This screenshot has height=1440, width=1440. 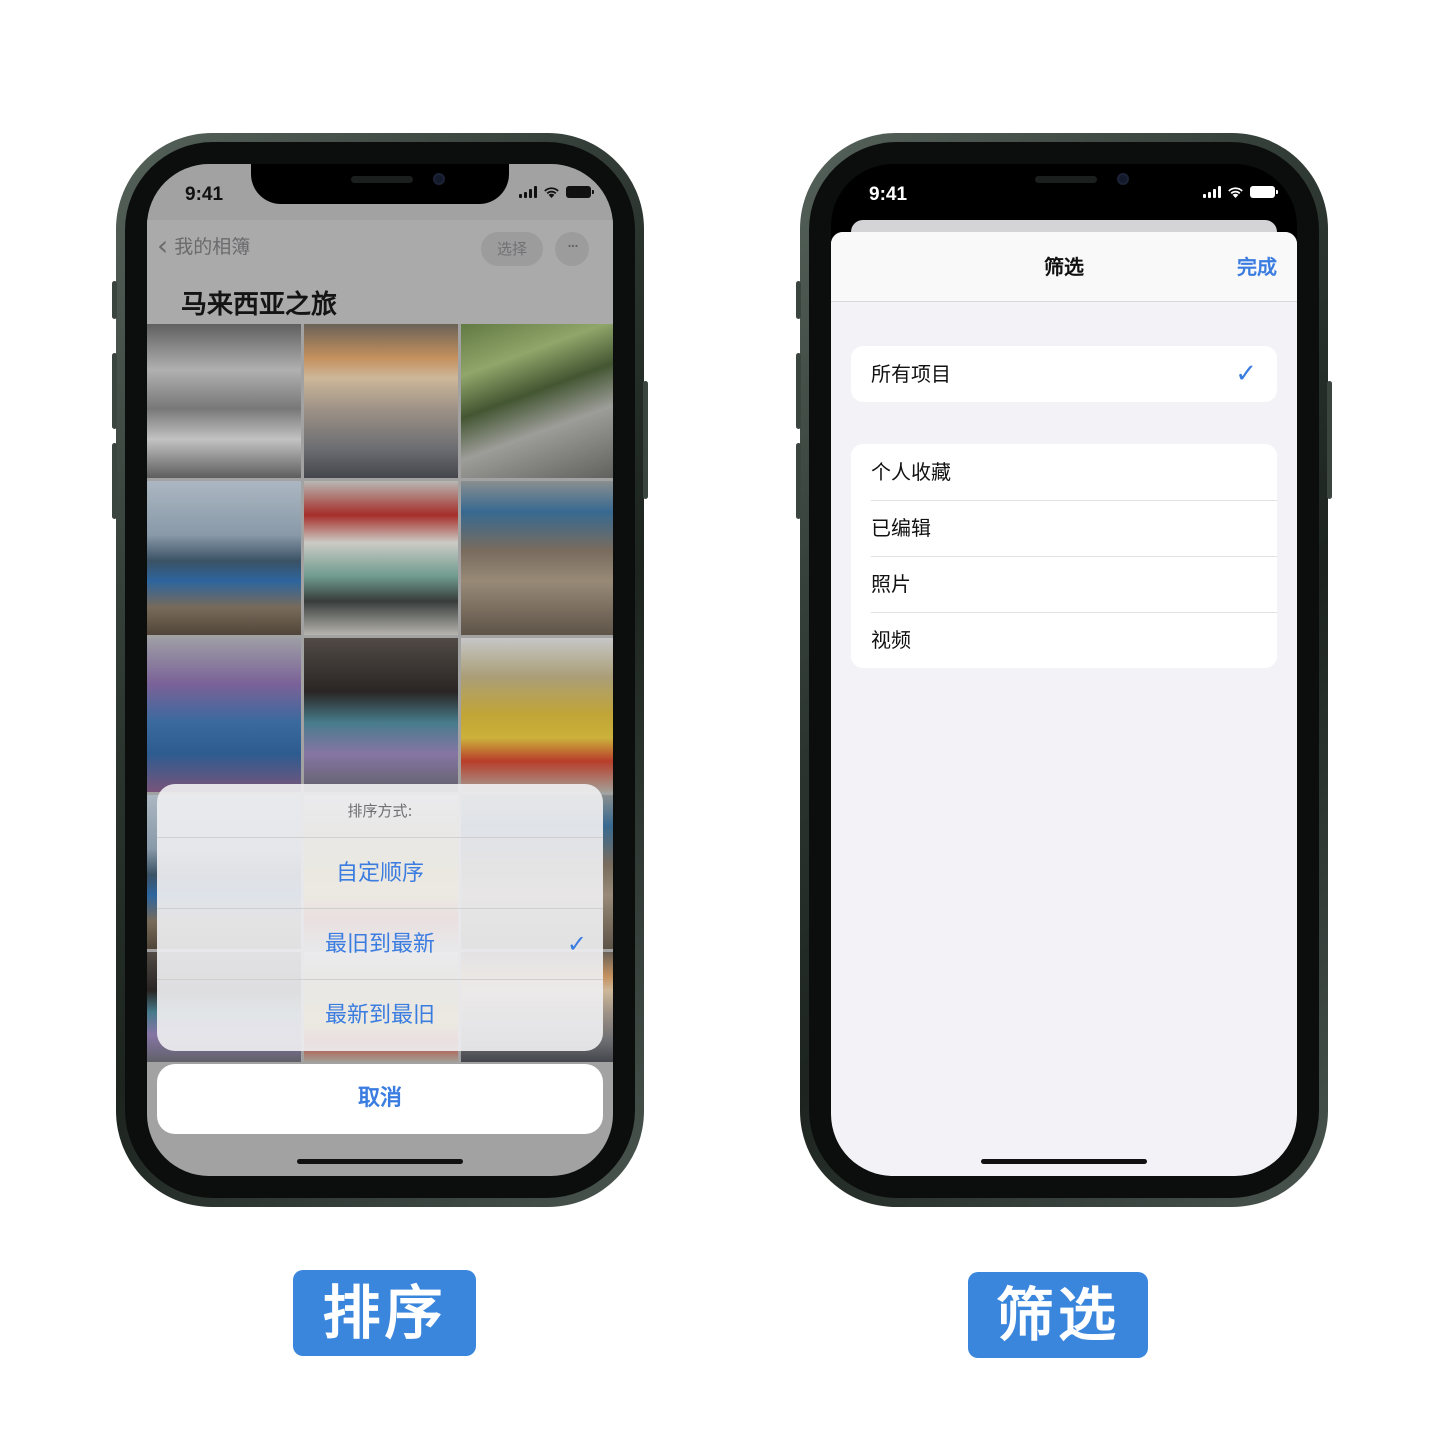 I want to click on sort-option-label: 自定顺序, so click(x=379, y=873).